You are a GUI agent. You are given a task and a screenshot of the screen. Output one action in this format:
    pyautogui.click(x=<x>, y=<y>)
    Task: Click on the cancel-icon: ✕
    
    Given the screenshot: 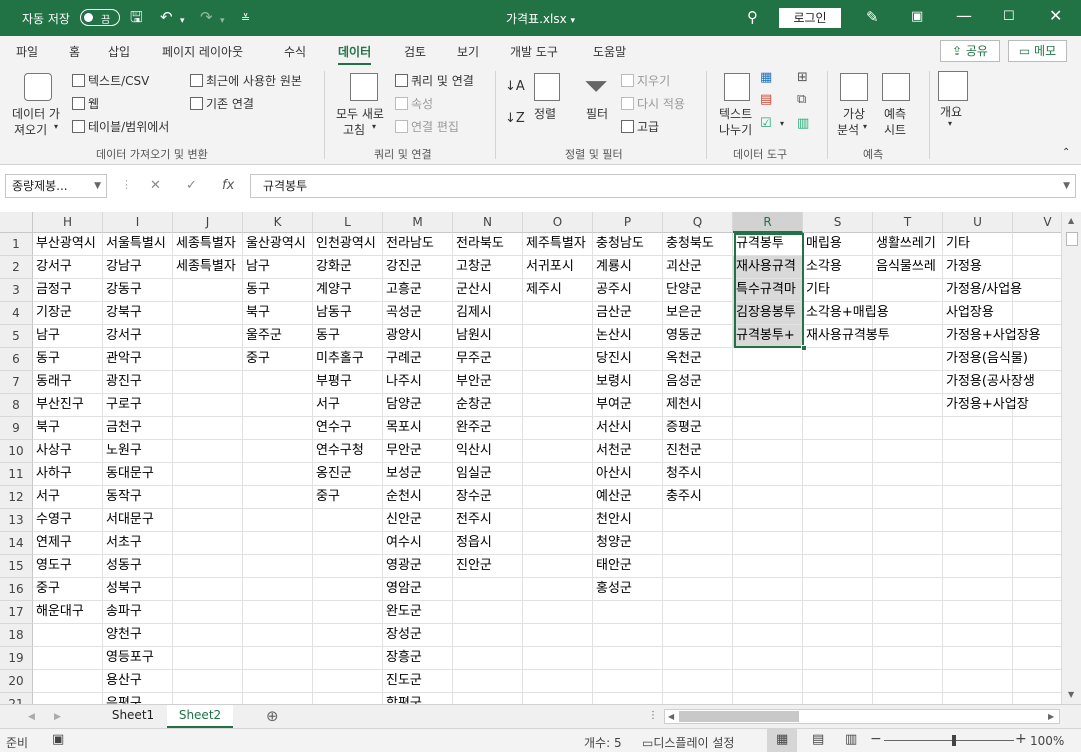 What is the action you would take?
    pyautogui.click(x=155, y=185)
    